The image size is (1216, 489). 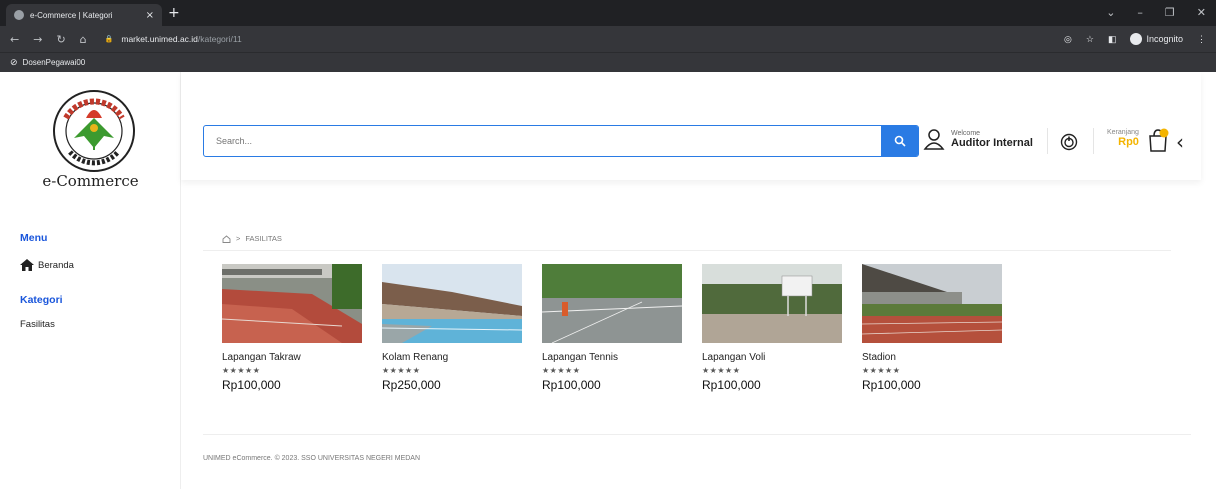 I want to click on product-name: Lapangan Voli, so click(x=772, y=357).